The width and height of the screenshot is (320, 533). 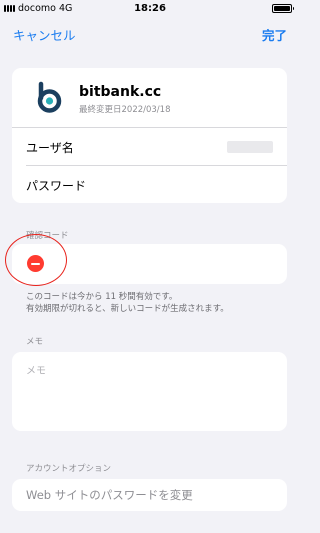 I want to click on username-value-redacted, so click(x=250, y=147).